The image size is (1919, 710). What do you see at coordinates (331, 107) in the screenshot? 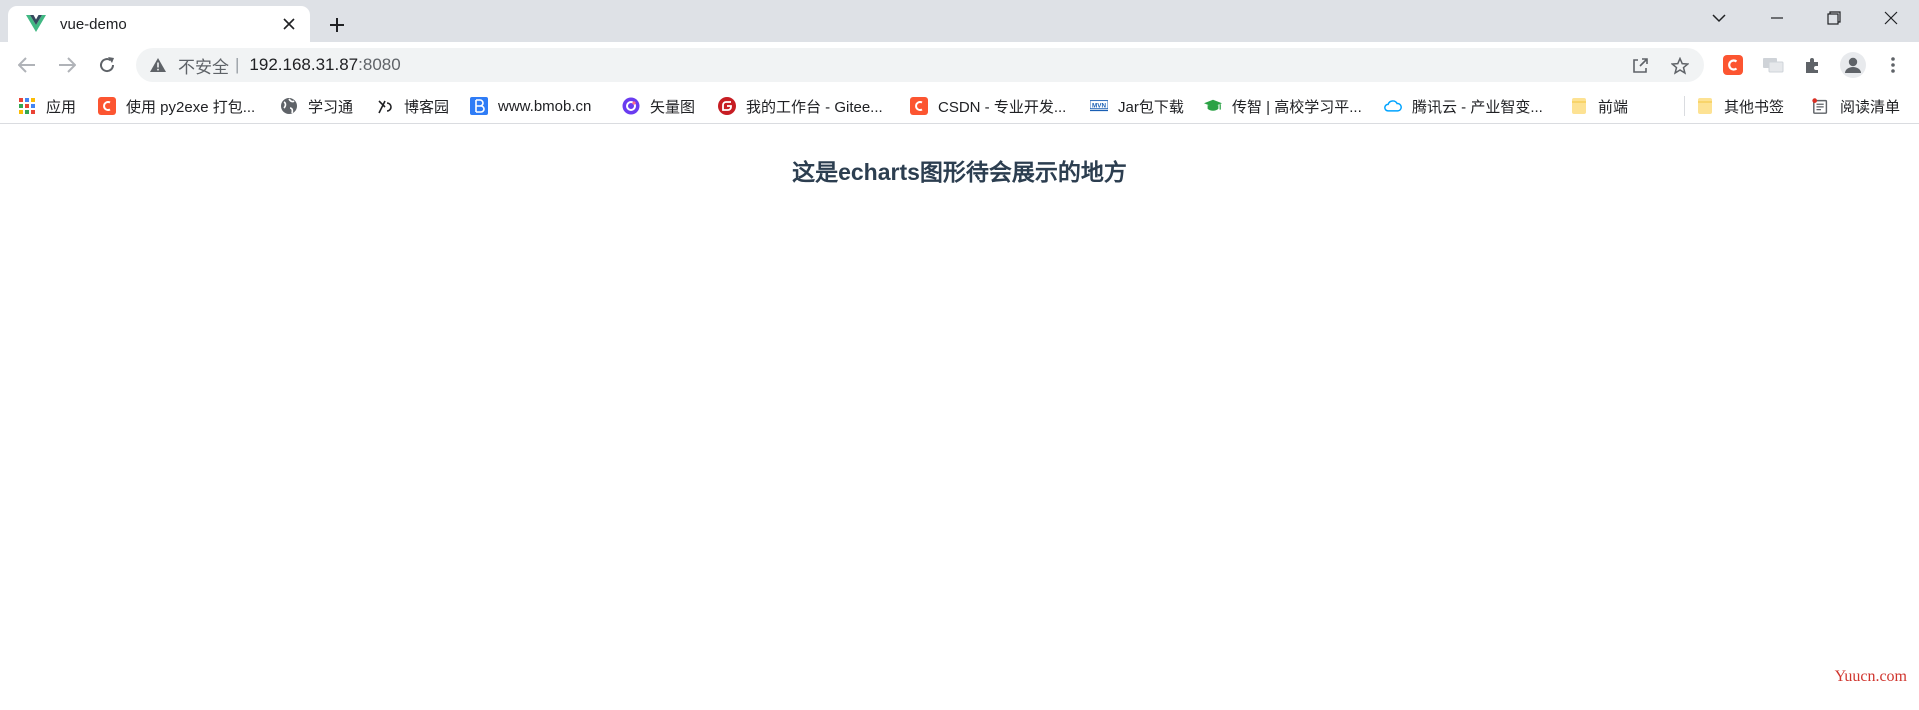
I see `bookmark-label: 学习通` at bounding box center [331, 107].